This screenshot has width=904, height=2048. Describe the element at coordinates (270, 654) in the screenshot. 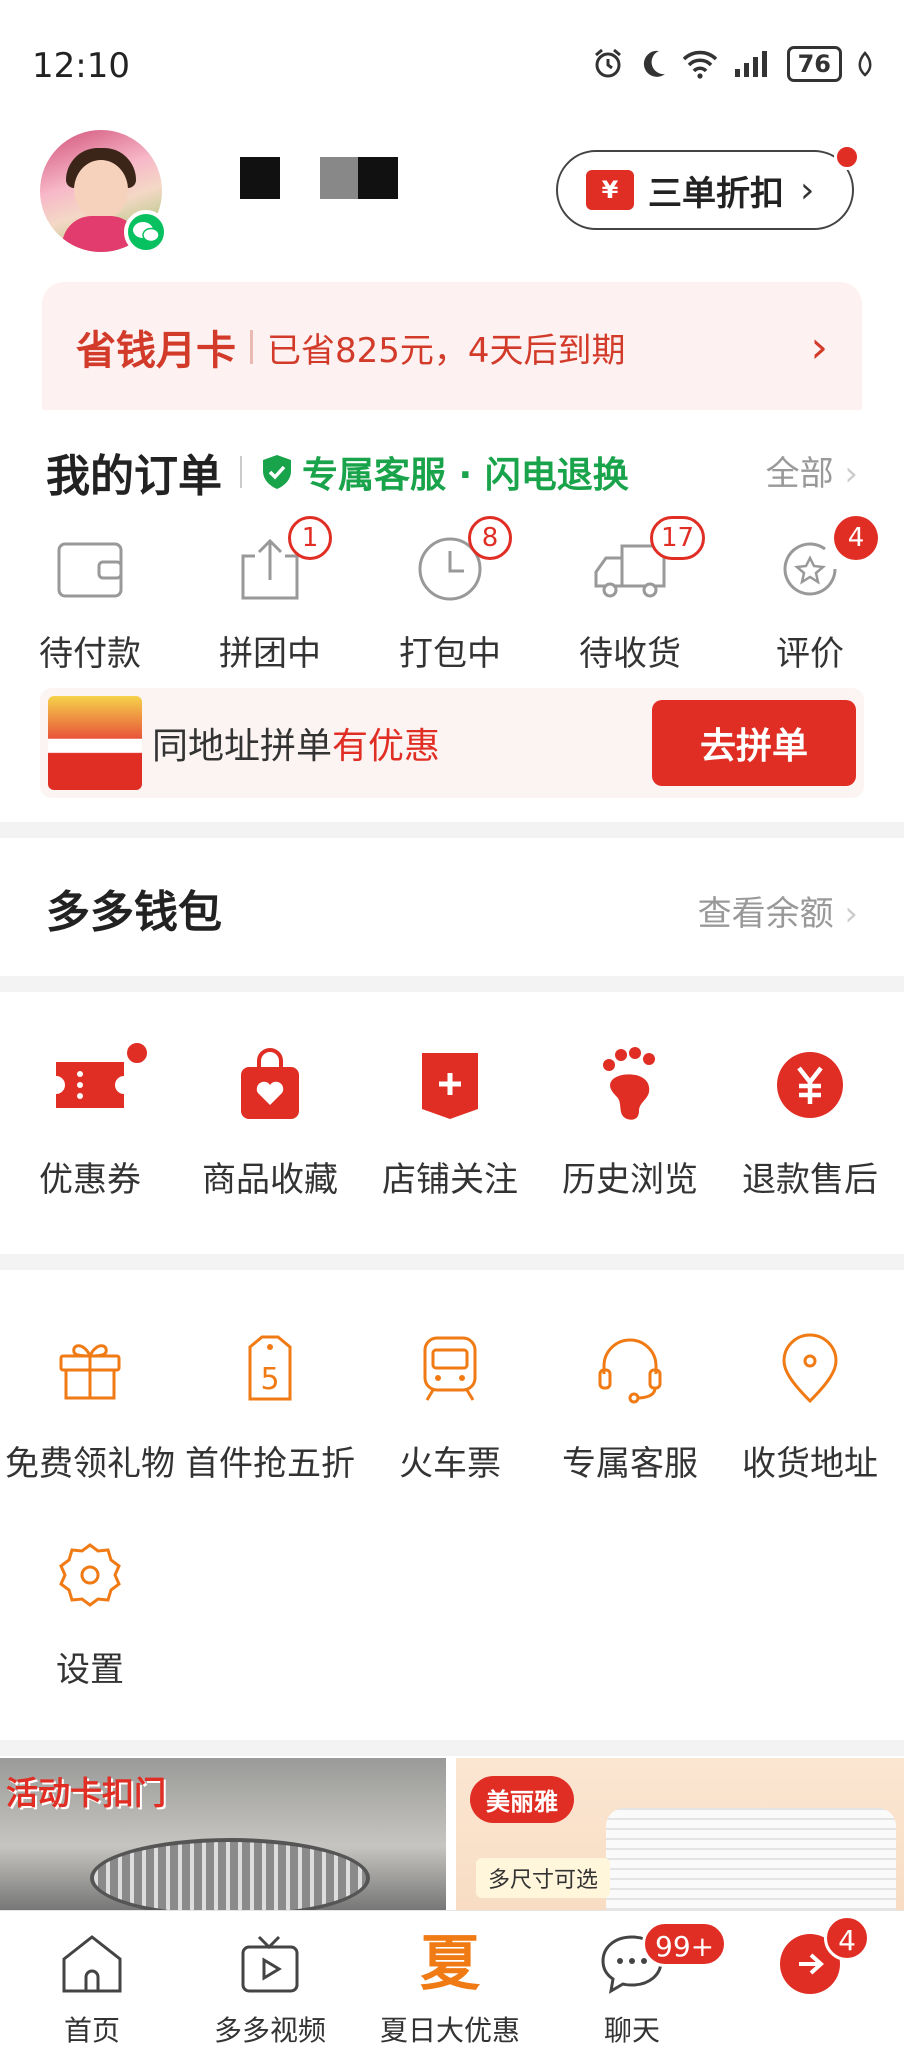

I see `order-item-label: 拼团中` at that location.